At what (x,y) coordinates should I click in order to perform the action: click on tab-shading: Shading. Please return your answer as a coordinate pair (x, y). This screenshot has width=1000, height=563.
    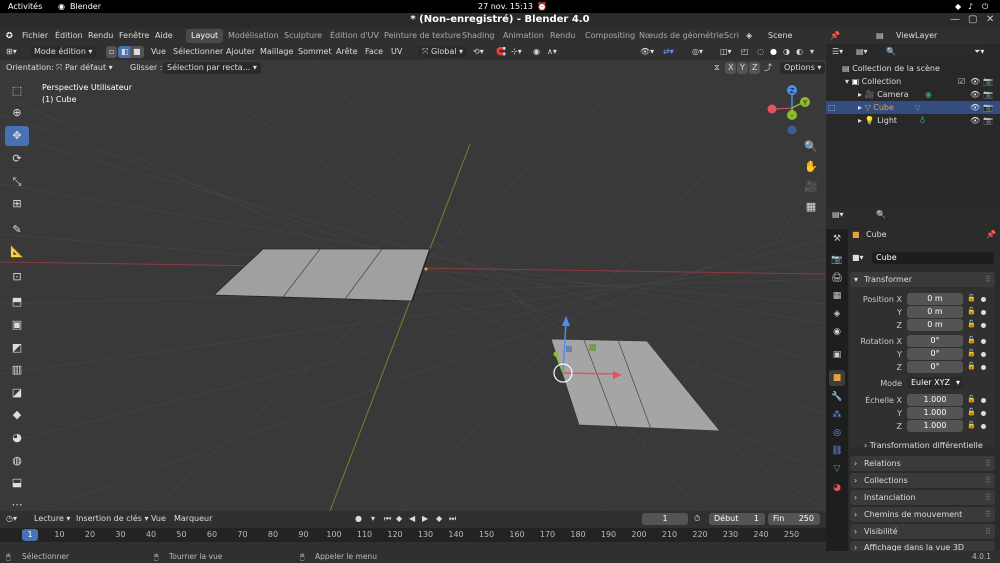
    Looking at the image, I should click on (478, 36).